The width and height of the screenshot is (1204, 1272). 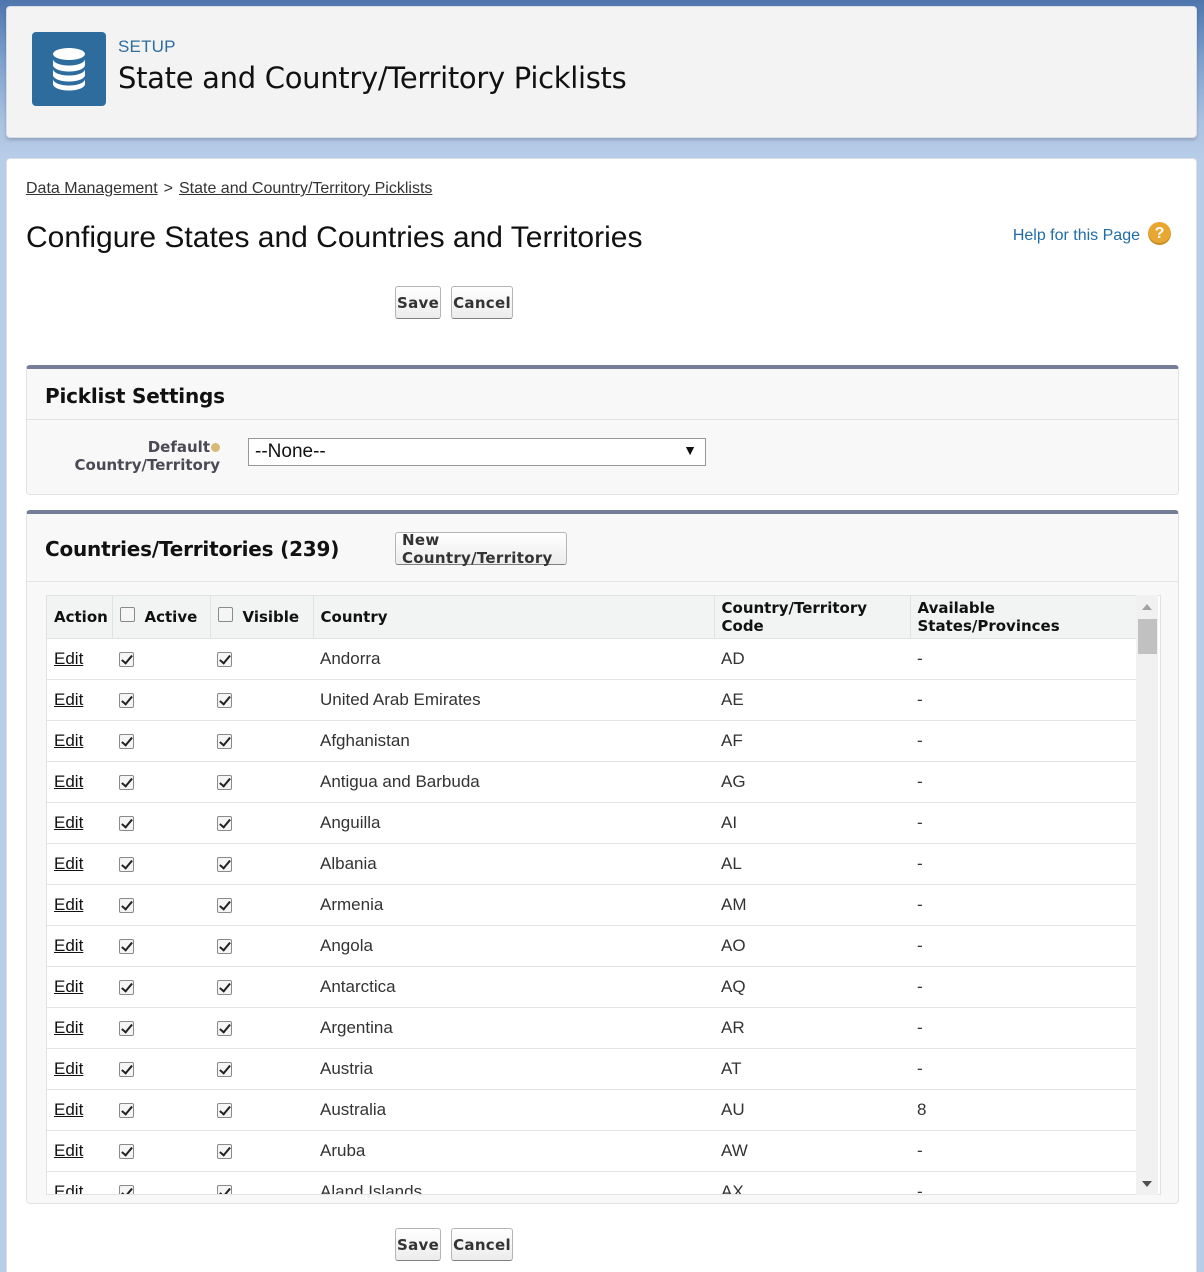 I want to click on cancel-button-top: Cancel, so click(x=482, y=302).